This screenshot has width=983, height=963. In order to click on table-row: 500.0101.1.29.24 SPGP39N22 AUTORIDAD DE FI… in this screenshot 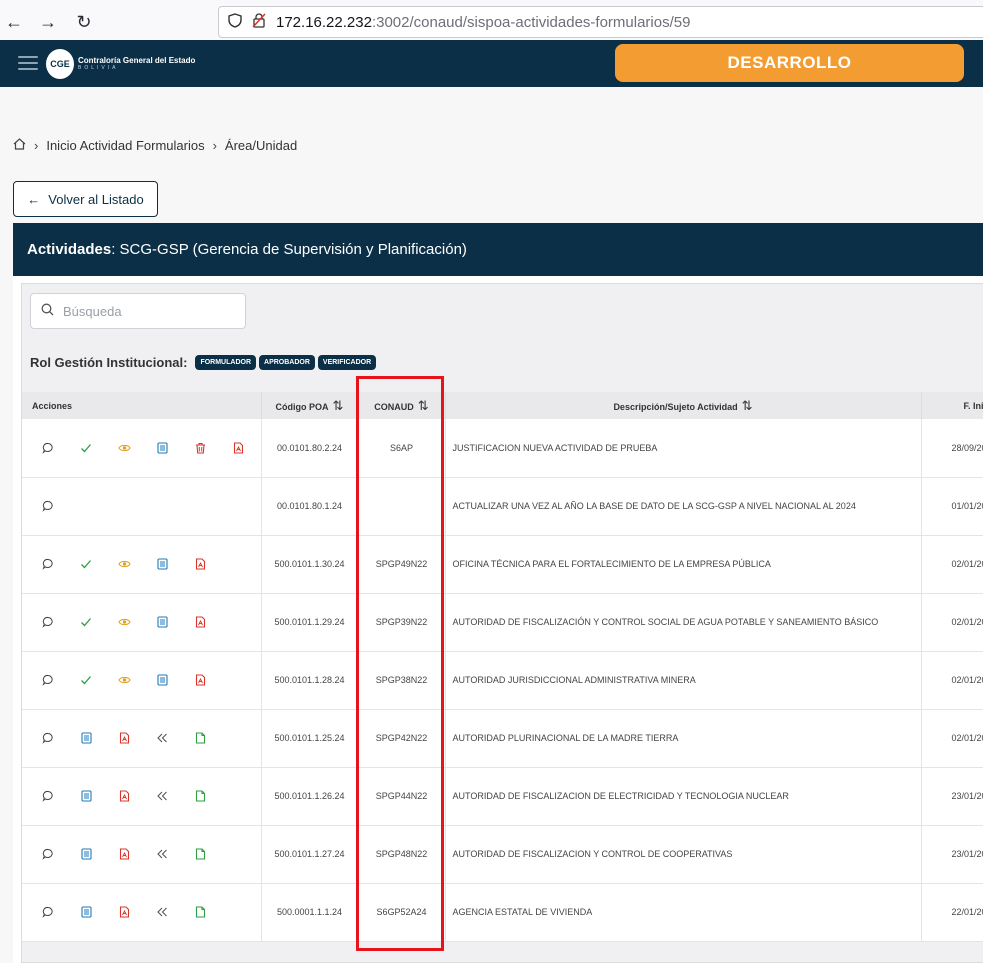, I will do `click(502, 622)`.